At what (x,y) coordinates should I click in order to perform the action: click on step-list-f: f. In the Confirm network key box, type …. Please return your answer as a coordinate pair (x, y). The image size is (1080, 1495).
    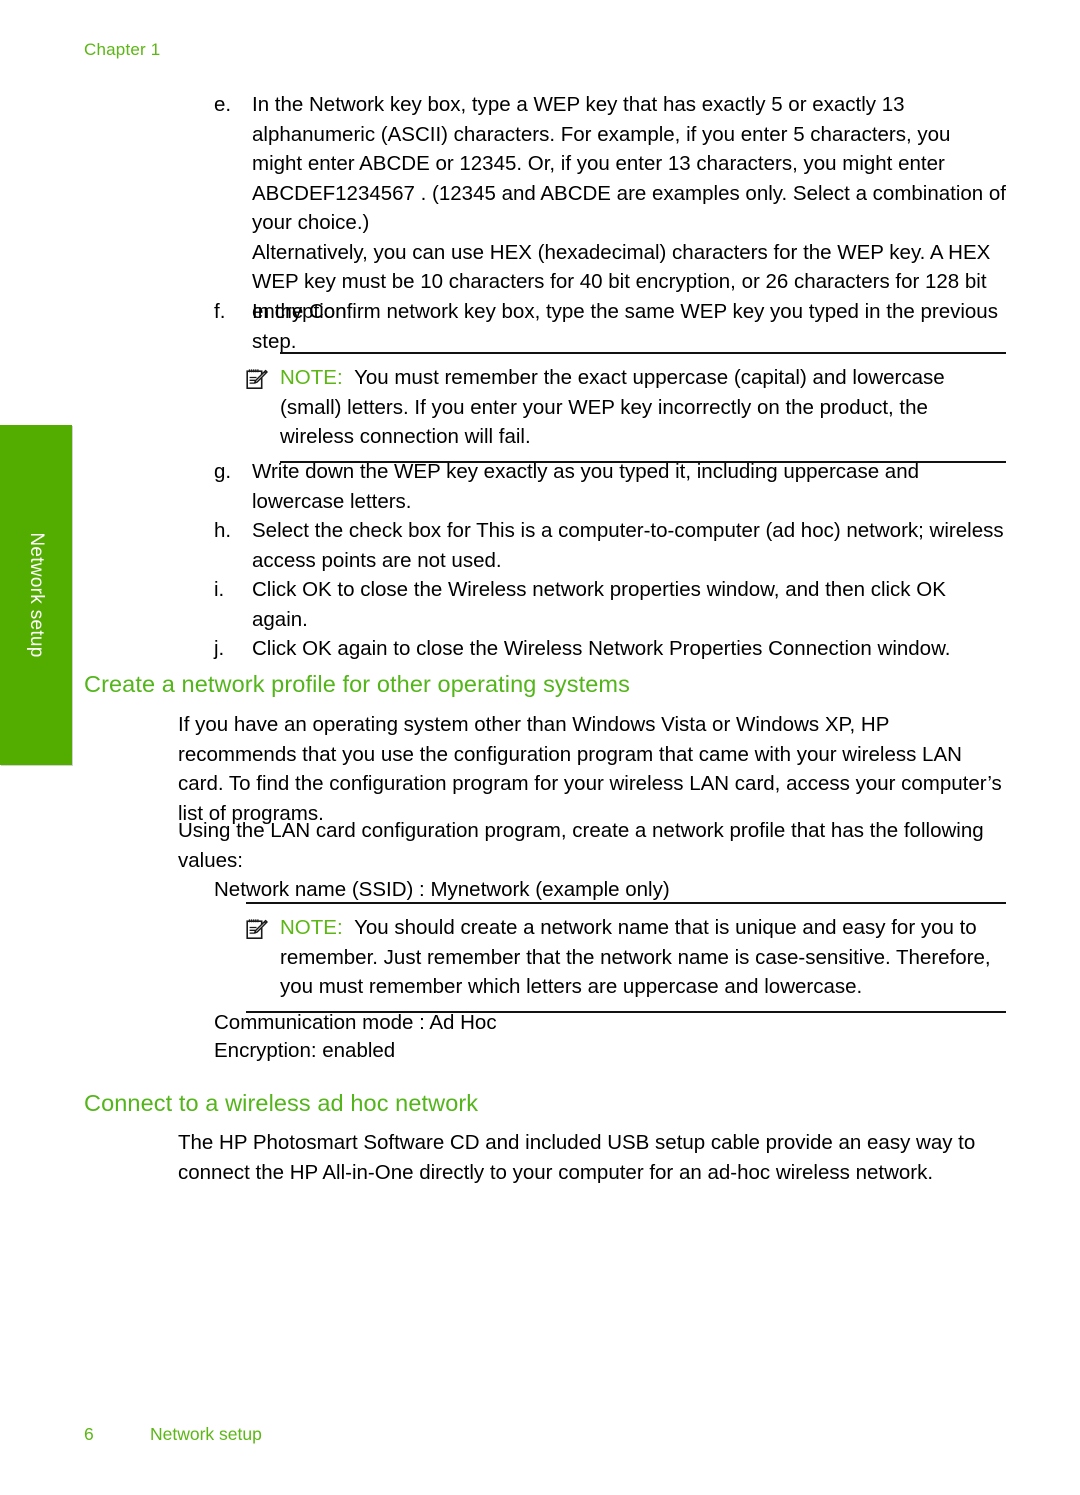
    Looking at the image, I should click on (610, 326).